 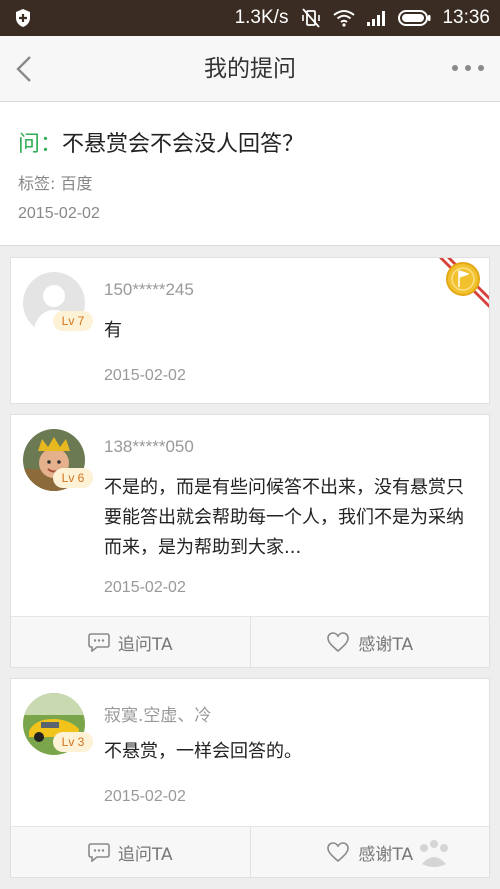 I want to click on answer-actions: 追问TA 感谢TA, so click(x=250, y=641).